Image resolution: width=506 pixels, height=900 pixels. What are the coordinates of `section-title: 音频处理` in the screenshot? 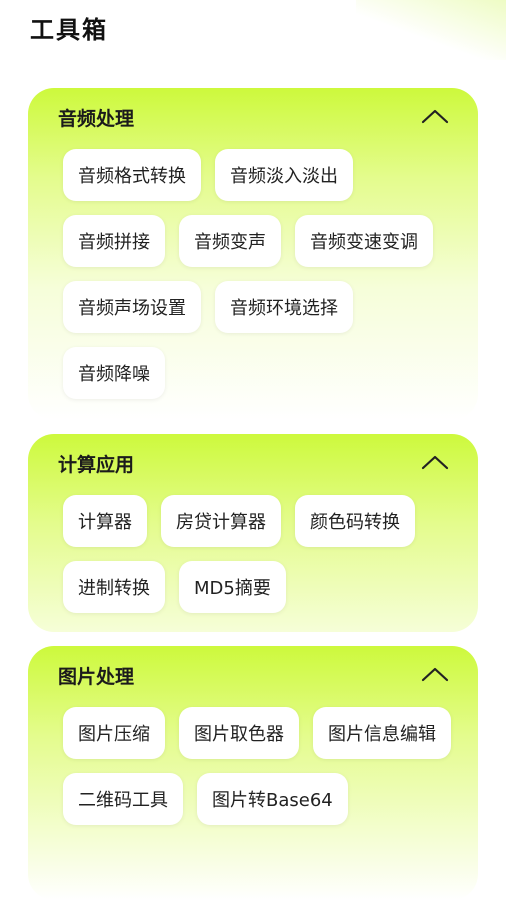 It's located at (96, 119).